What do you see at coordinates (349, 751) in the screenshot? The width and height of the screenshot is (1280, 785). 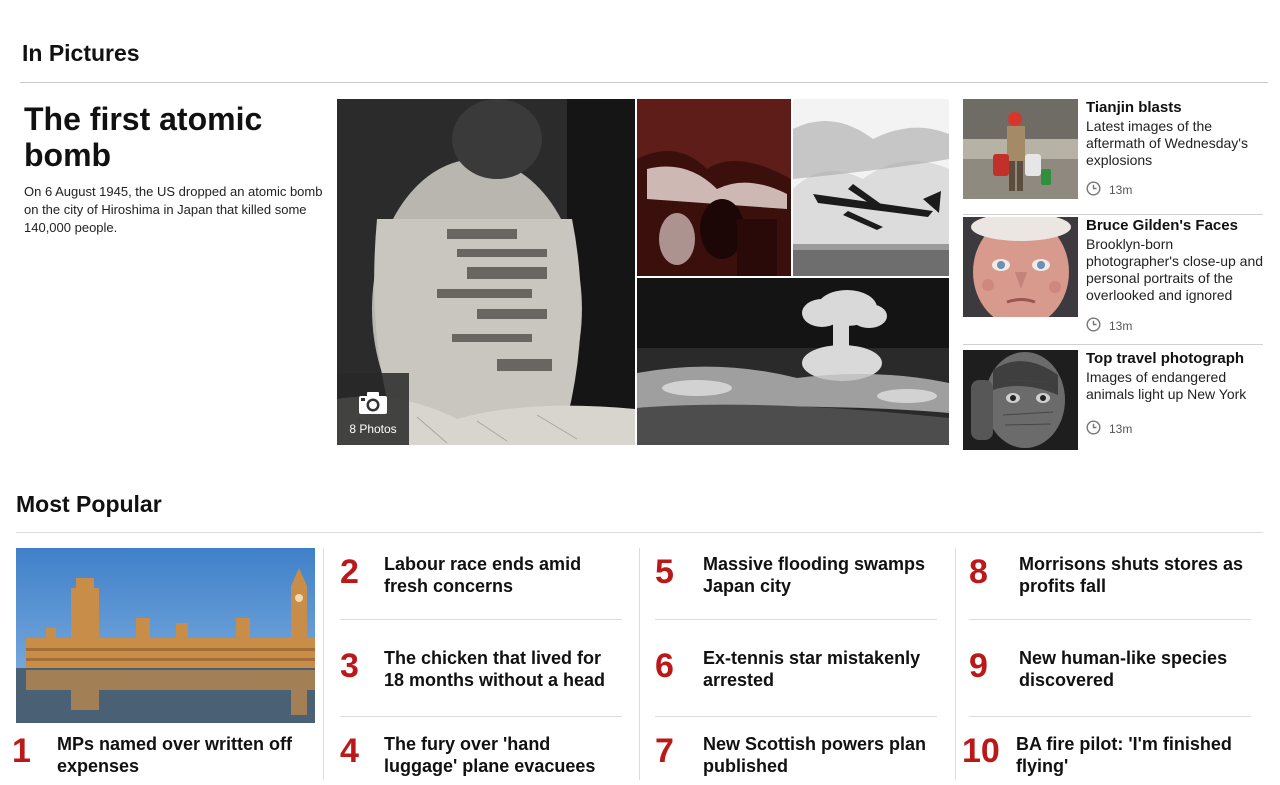 I see `rank-number: 4` at bounding box center [349, 751].